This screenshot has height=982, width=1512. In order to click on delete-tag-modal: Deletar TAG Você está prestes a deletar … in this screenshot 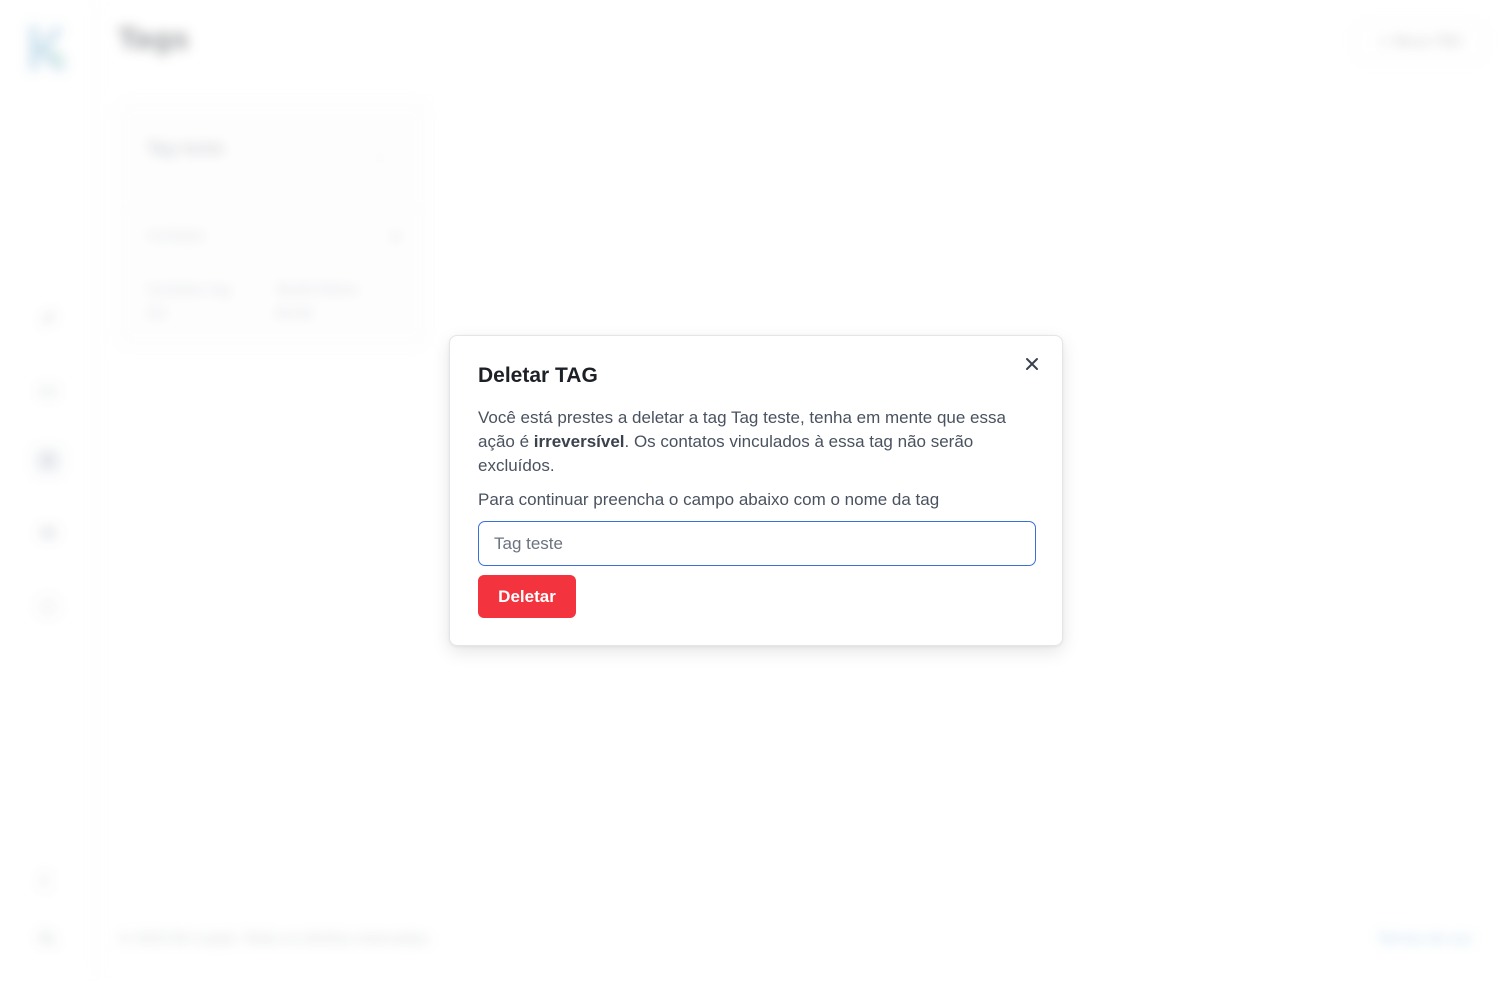, I will do `click(756, 490)`.